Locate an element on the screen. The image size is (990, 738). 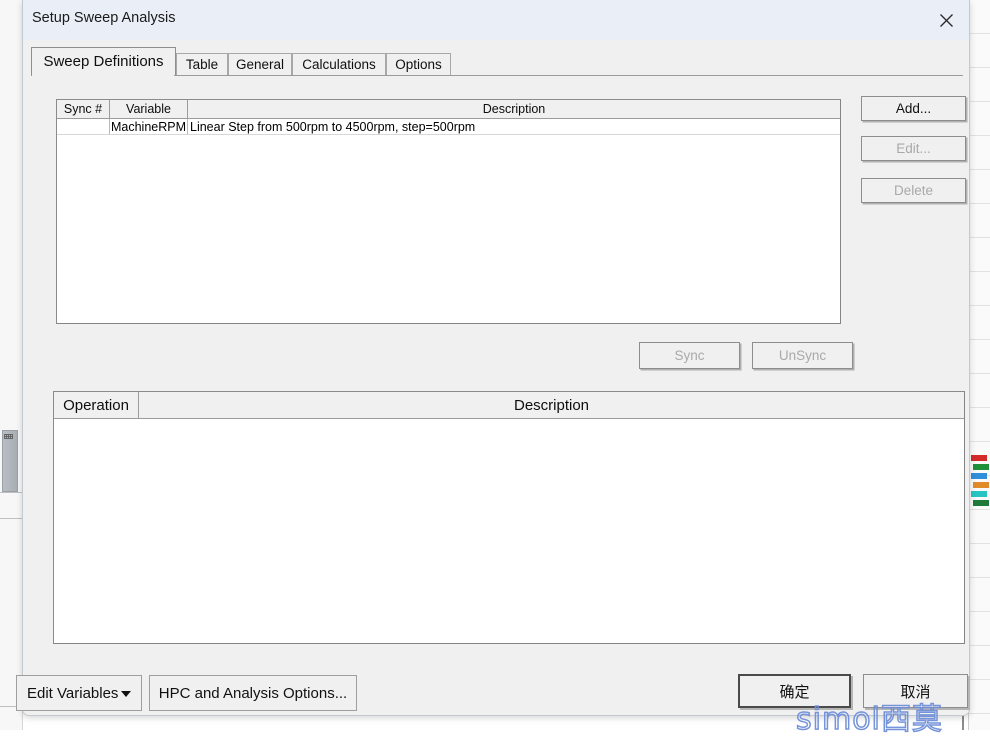
background-color-bars is located at coordinates (980, 485).